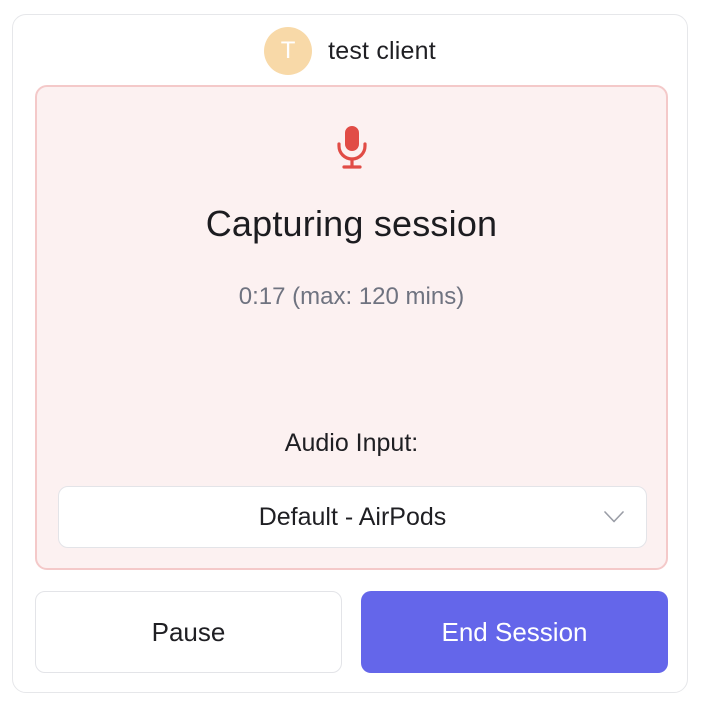  I want to click on session-timer: 0:17 (max: 120 mins), so click(351, 296).